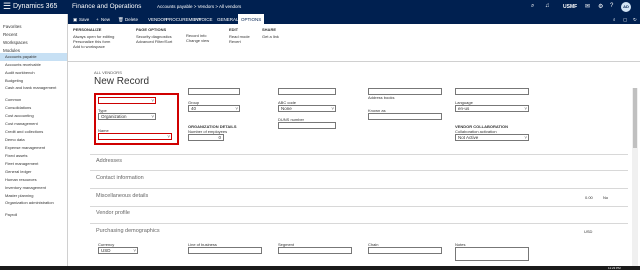  I want to click on section-purchasing: Purchasing demographics, so click(128, 231).